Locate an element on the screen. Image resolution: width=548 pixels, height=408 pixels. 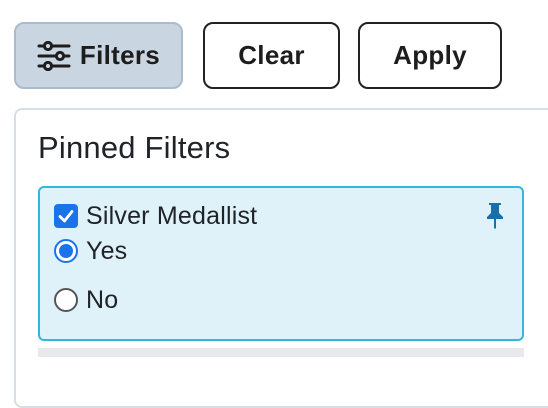
pin-icon is located at coordinates (495, 215).